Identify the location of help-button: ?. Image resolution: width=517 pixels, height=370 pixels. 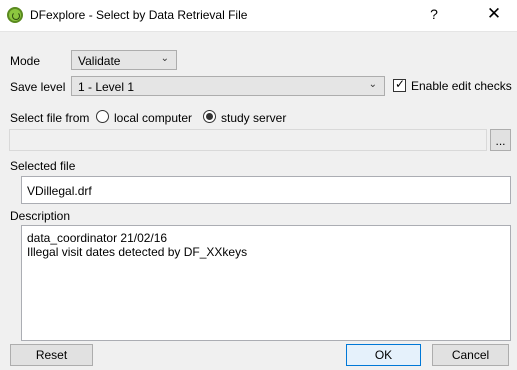
(434, 14).